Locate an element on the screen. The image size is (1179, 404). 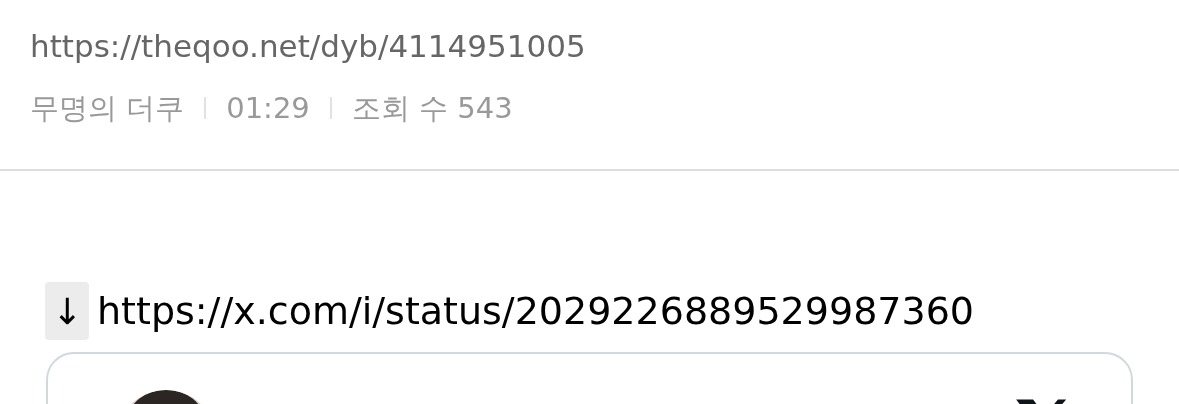
tweet-link: https://x.com/i/status/2029226889529987360 is located at coordinates (536, 311).